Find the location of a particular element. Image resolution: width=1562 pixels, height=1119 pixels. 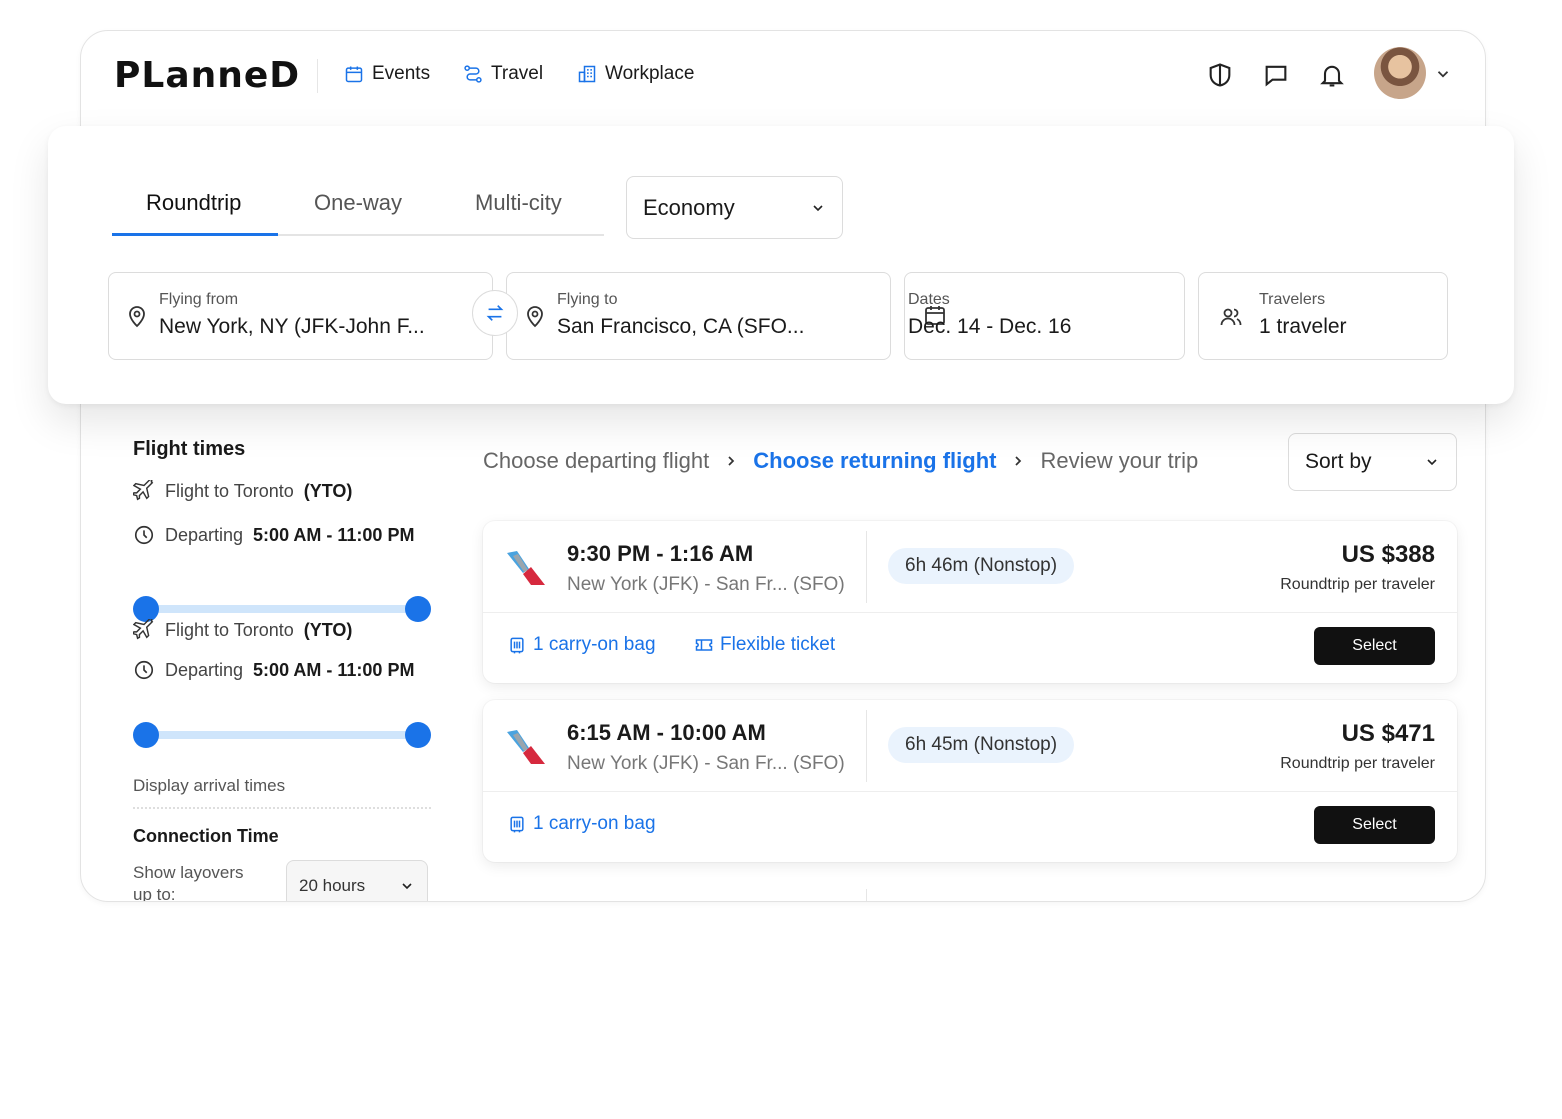

users-icon is located at coordinates (1231, 317).